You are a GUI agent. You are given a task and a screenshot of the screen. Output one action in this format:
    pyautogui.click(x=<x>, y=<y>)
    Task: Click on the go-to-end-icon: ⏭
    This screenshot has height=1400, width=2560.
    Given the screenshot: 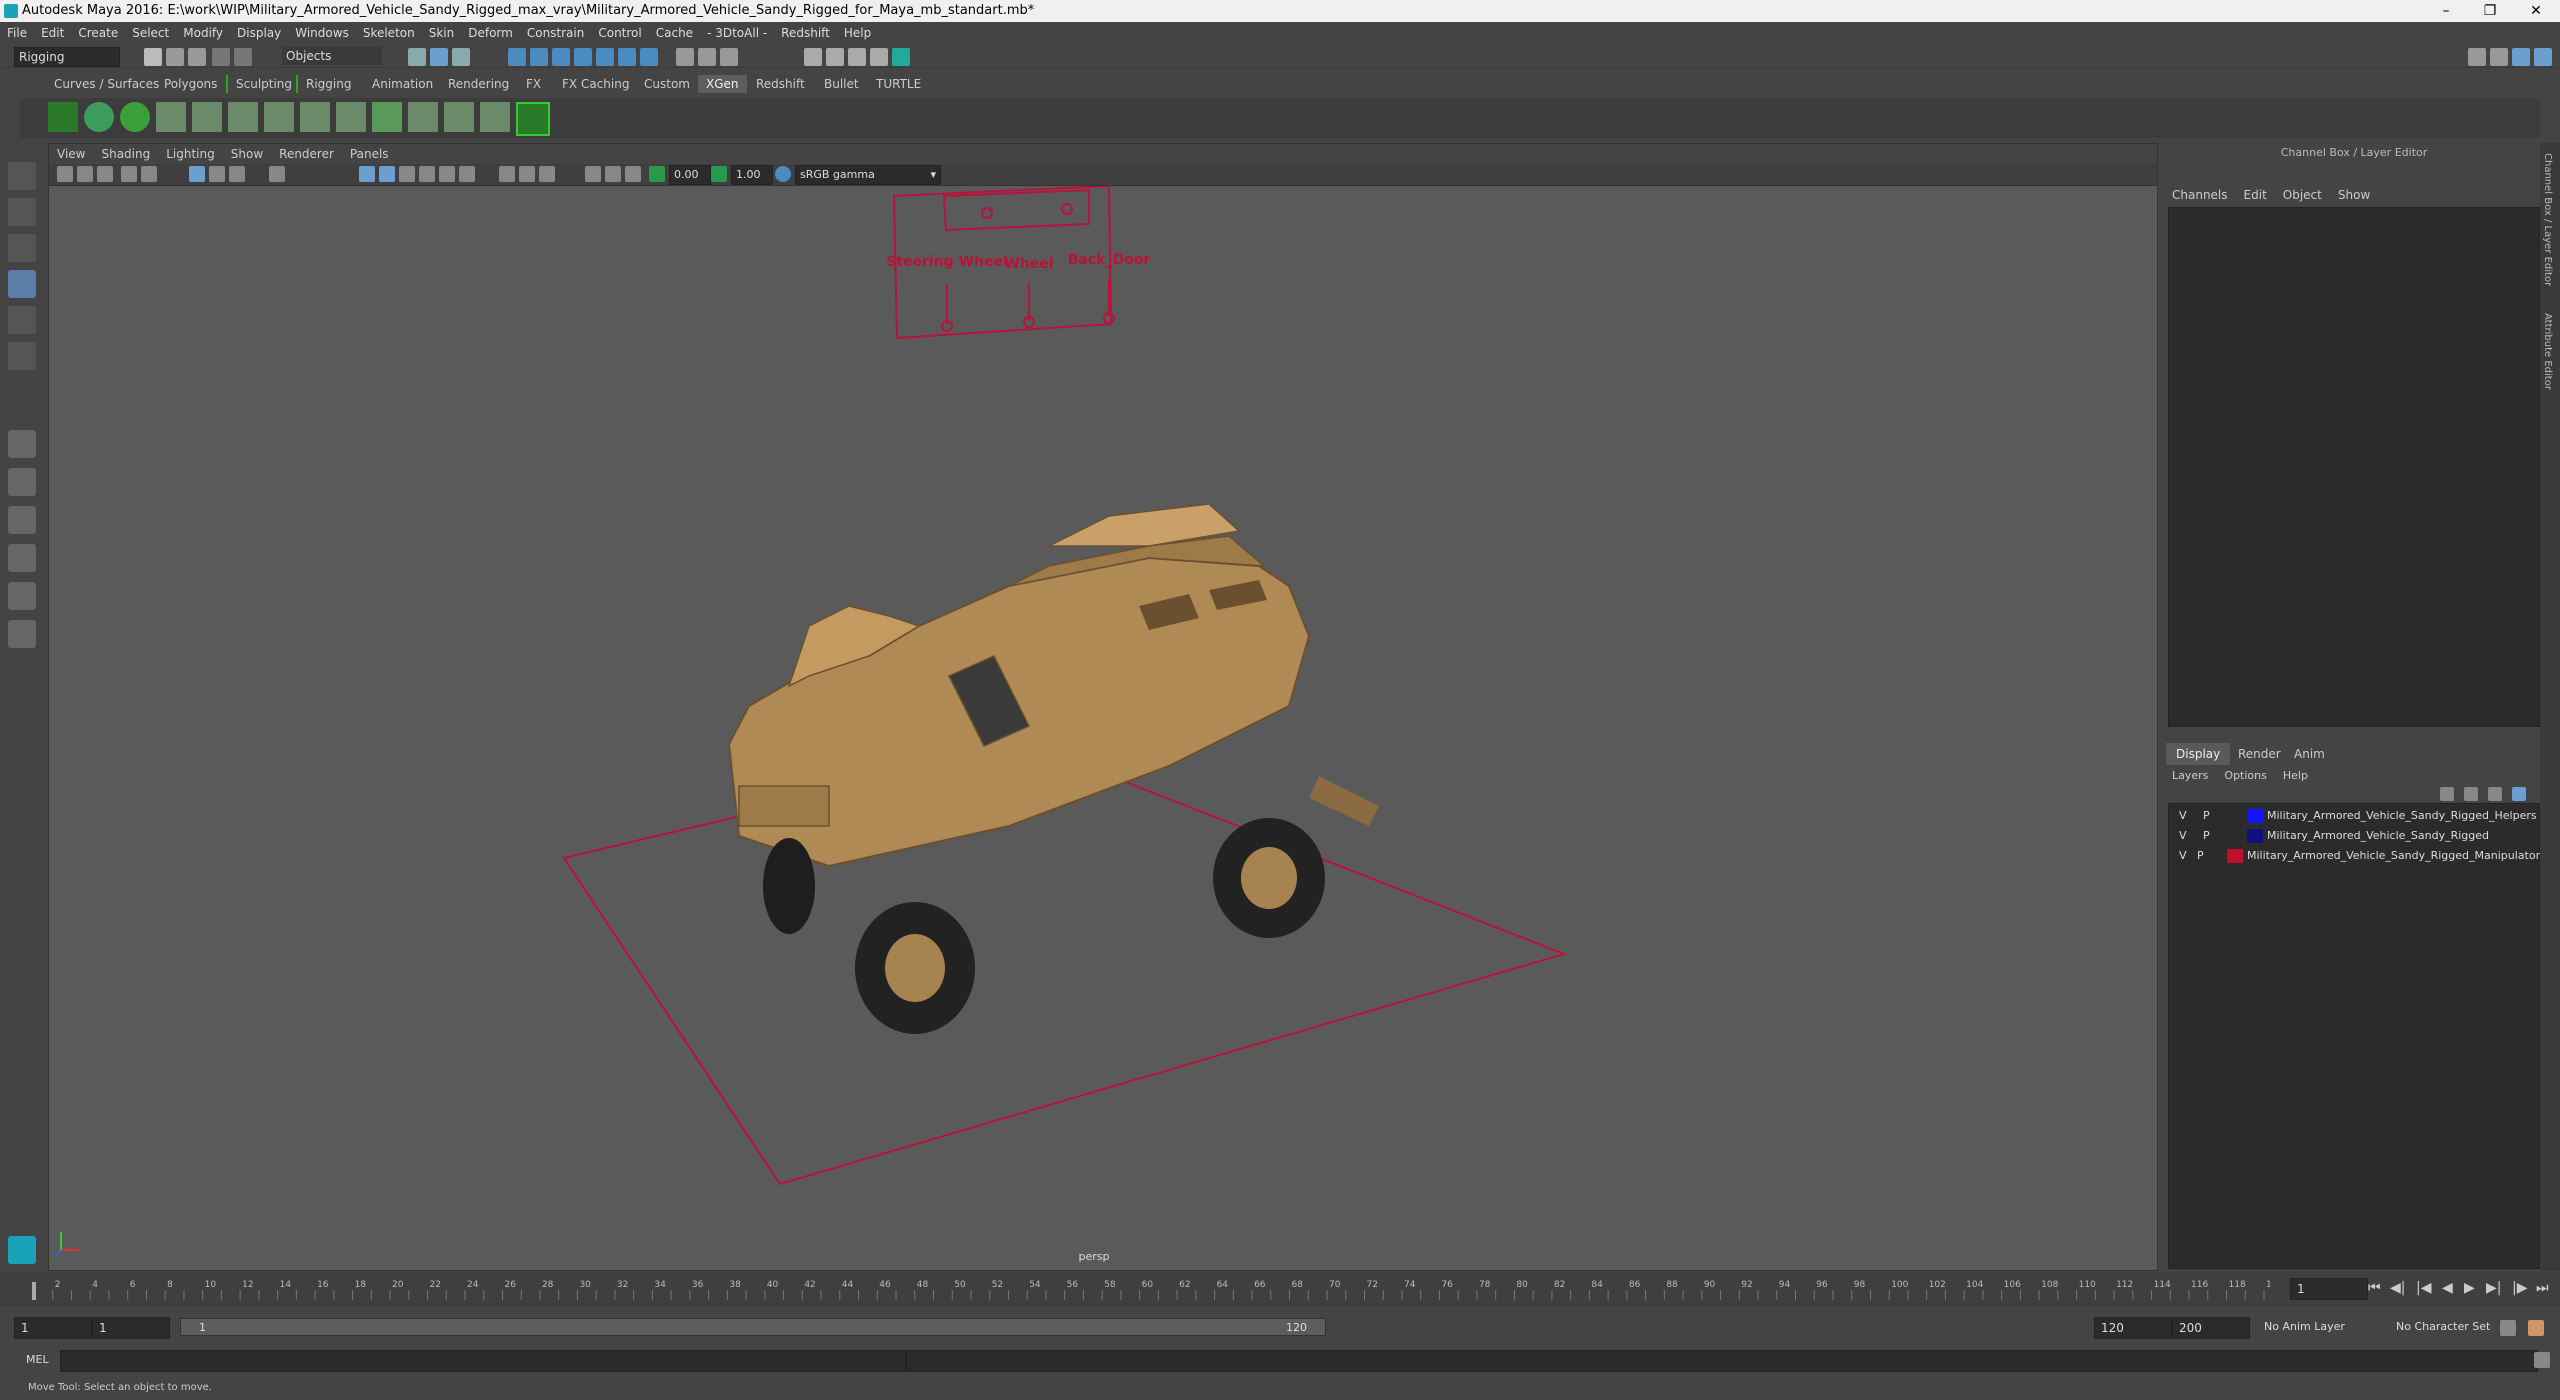 What is the action you would take?
    pyautogui.click(x=2542, y=1288)
    